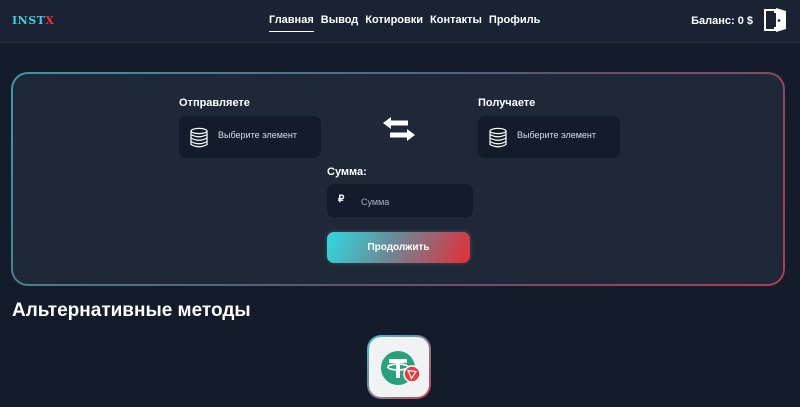  I want to click on send-label: Отправляете, so click(214, 103).